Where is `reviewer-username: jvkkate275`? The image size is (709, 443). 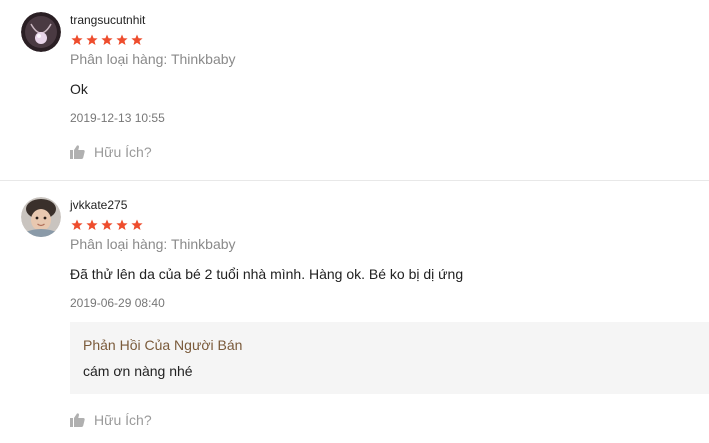 reviewer-username: jvkkate275 is located at coordinates (98, 205).